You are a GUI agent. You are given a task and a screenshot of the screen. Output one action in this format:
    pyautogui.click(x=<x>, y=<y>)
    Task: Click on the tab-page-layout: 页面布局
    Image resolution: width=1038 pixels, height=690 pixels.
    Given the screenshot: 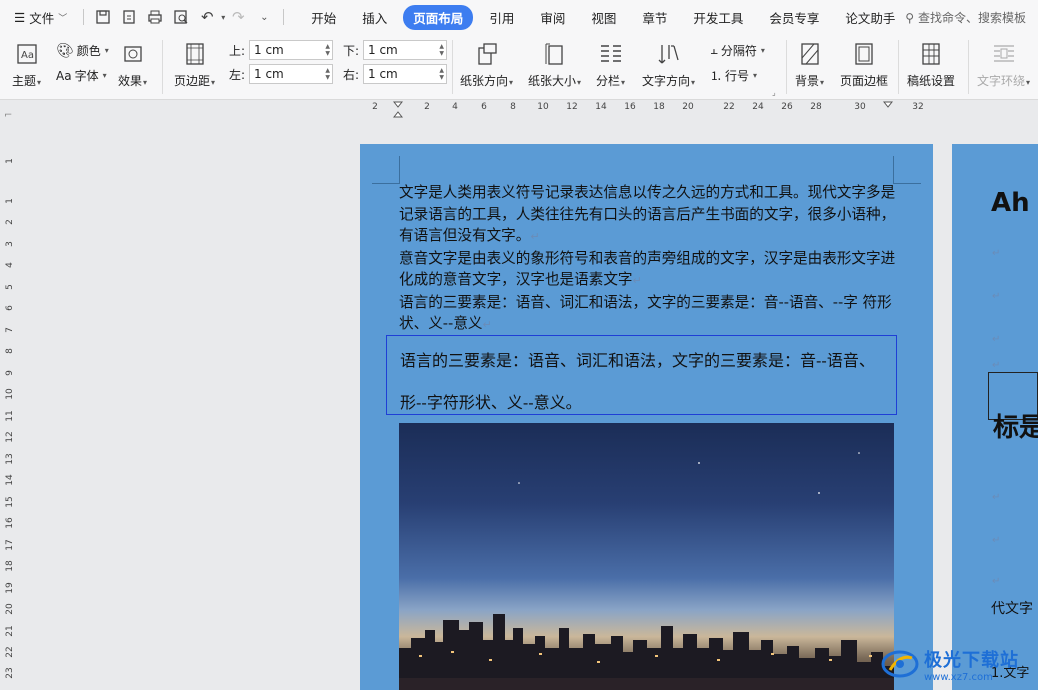 What is the action you would take?
    pyautogui.click(x=438, y=17)
    